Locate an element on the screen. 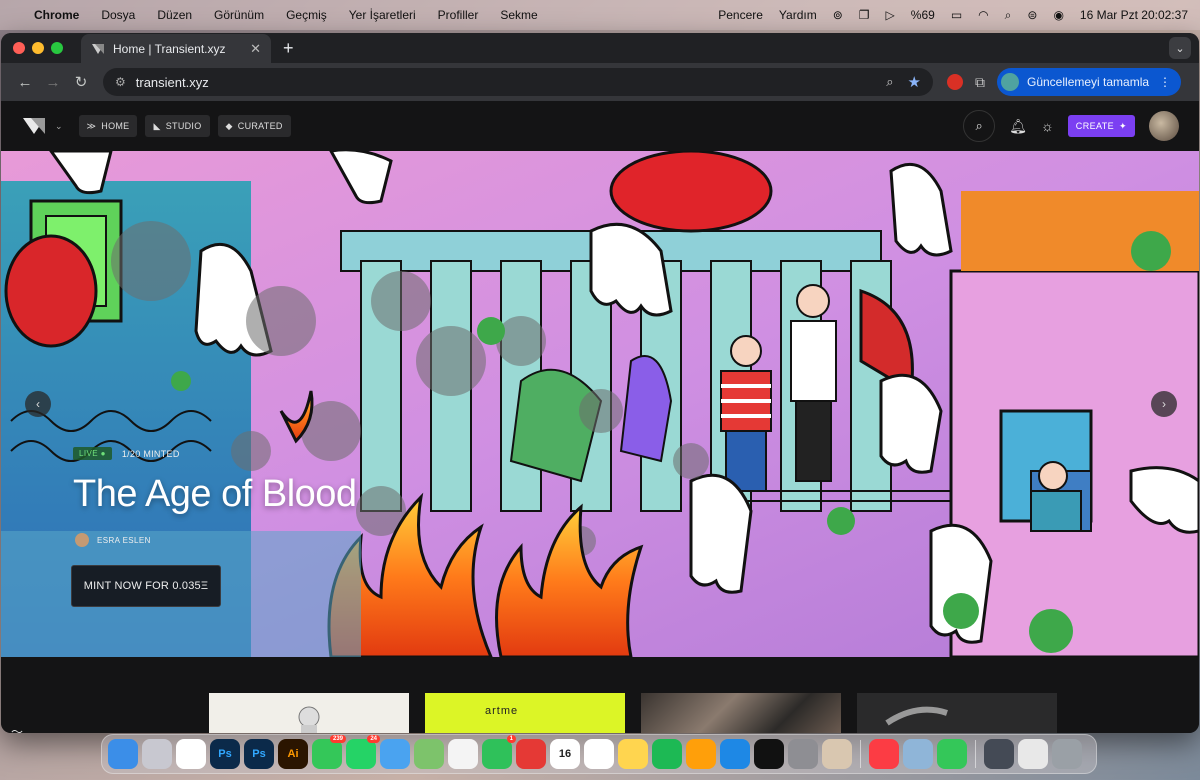 Image resolution: width=1200 pixels, height=780 pixels. theme-sun-icon: ☼ is located at coordinates (1047, 126).